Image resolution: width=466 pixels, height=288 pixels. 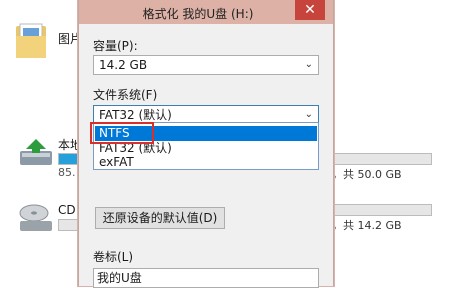 What do you see at coordinates (308, 64) in the screenshot?
I see `chevron-down-icon: ⌄` at bounding box center [308, 64].